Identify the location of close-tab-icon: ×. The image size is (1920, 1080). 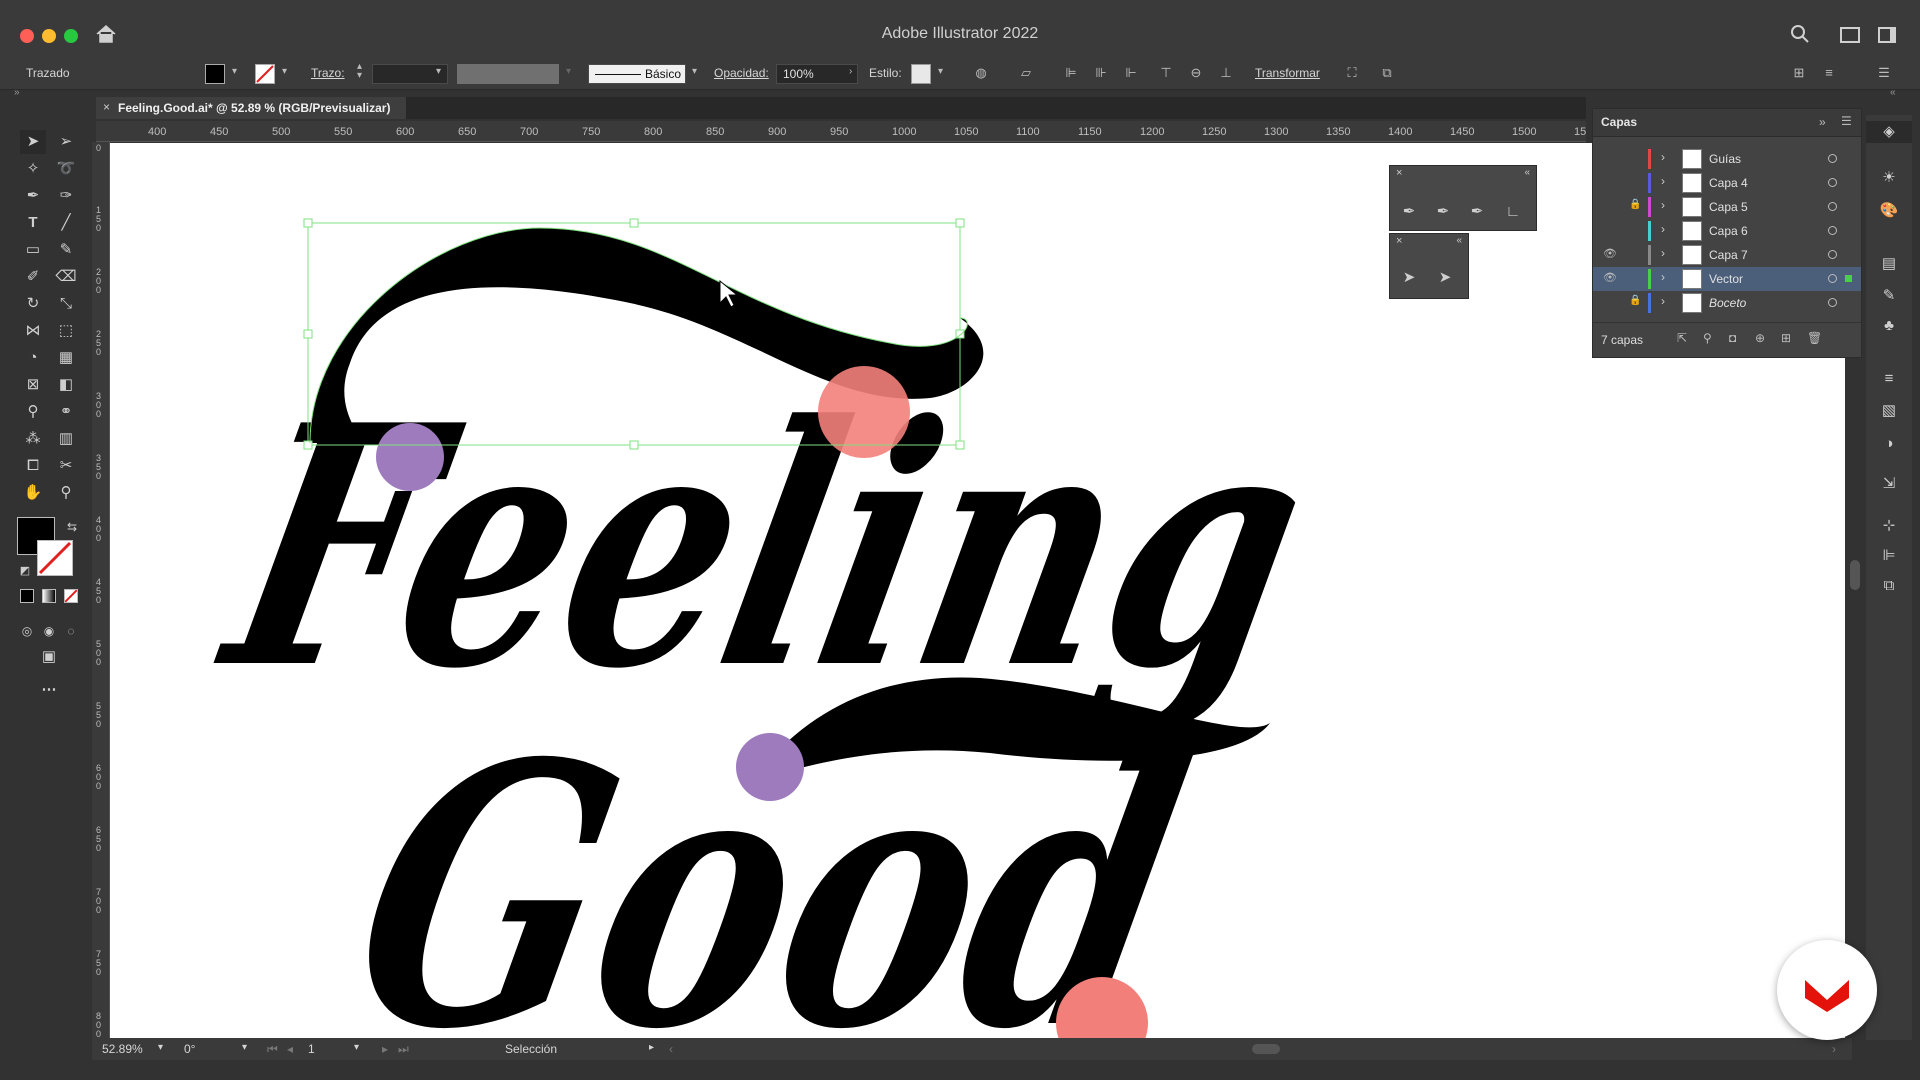
(106, 107).